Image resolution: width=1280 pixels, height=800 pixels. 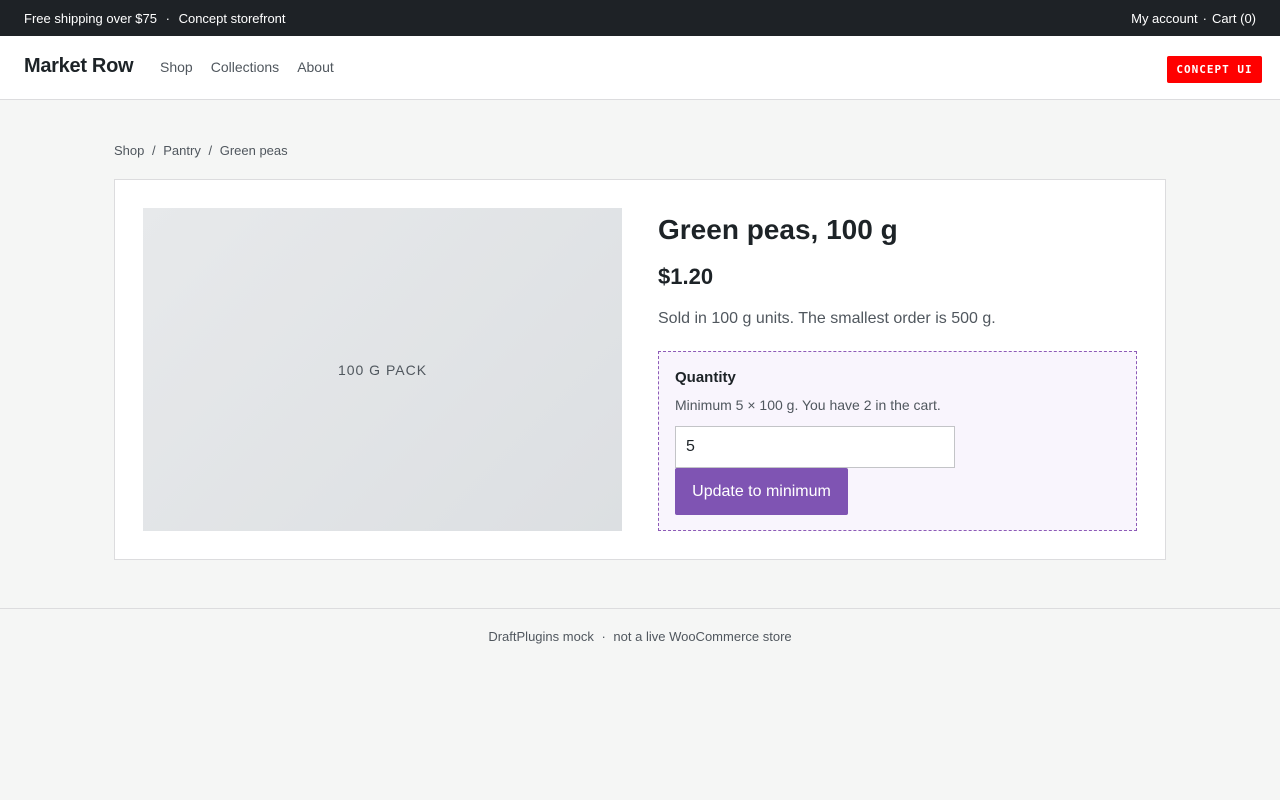 I want to click on breadcrumb-item-shop: Shop, so click(x=129, y=150).